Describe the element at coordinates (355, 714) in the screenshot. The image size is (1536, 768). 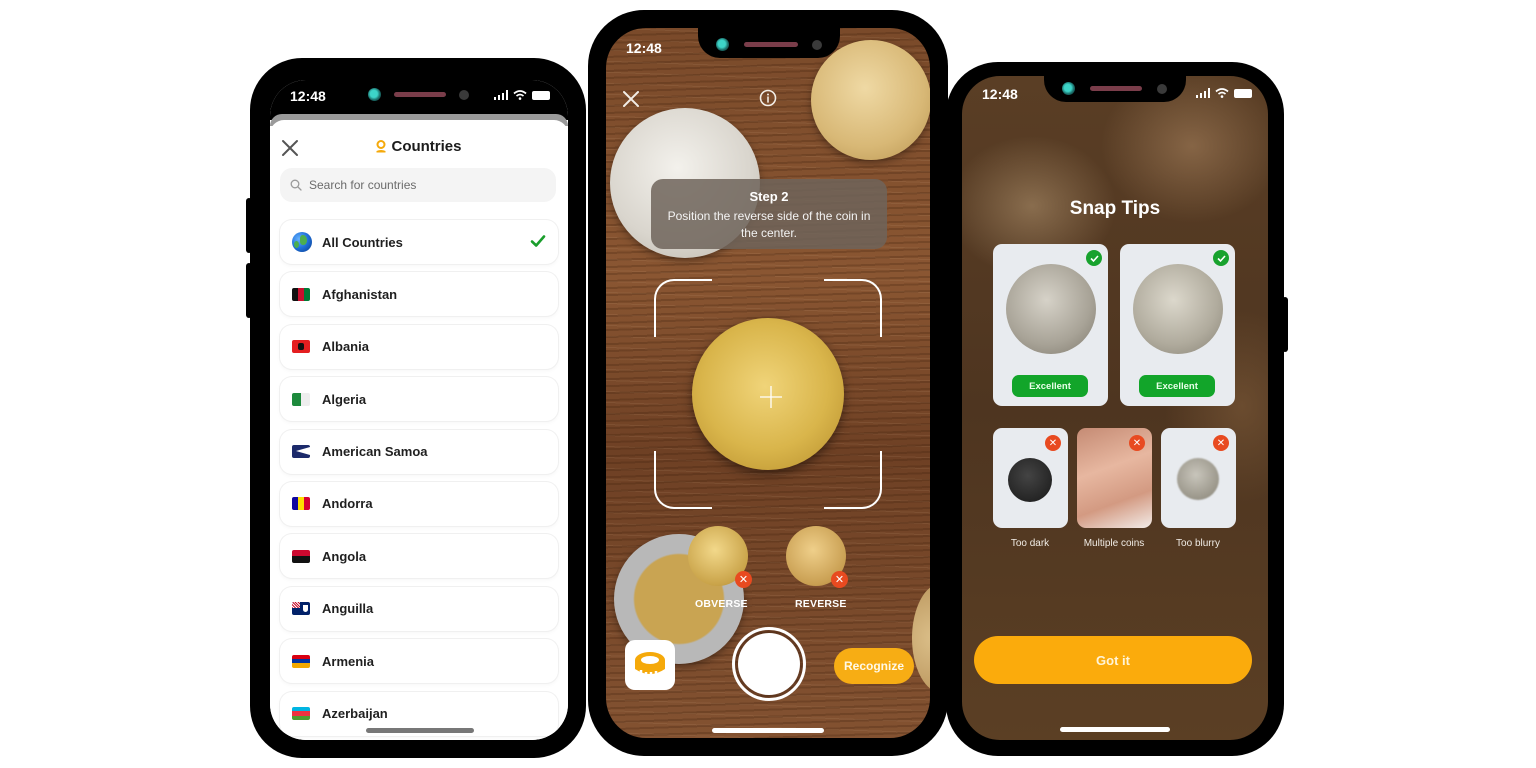
I see `country-label: Azerbaijan` at that location.